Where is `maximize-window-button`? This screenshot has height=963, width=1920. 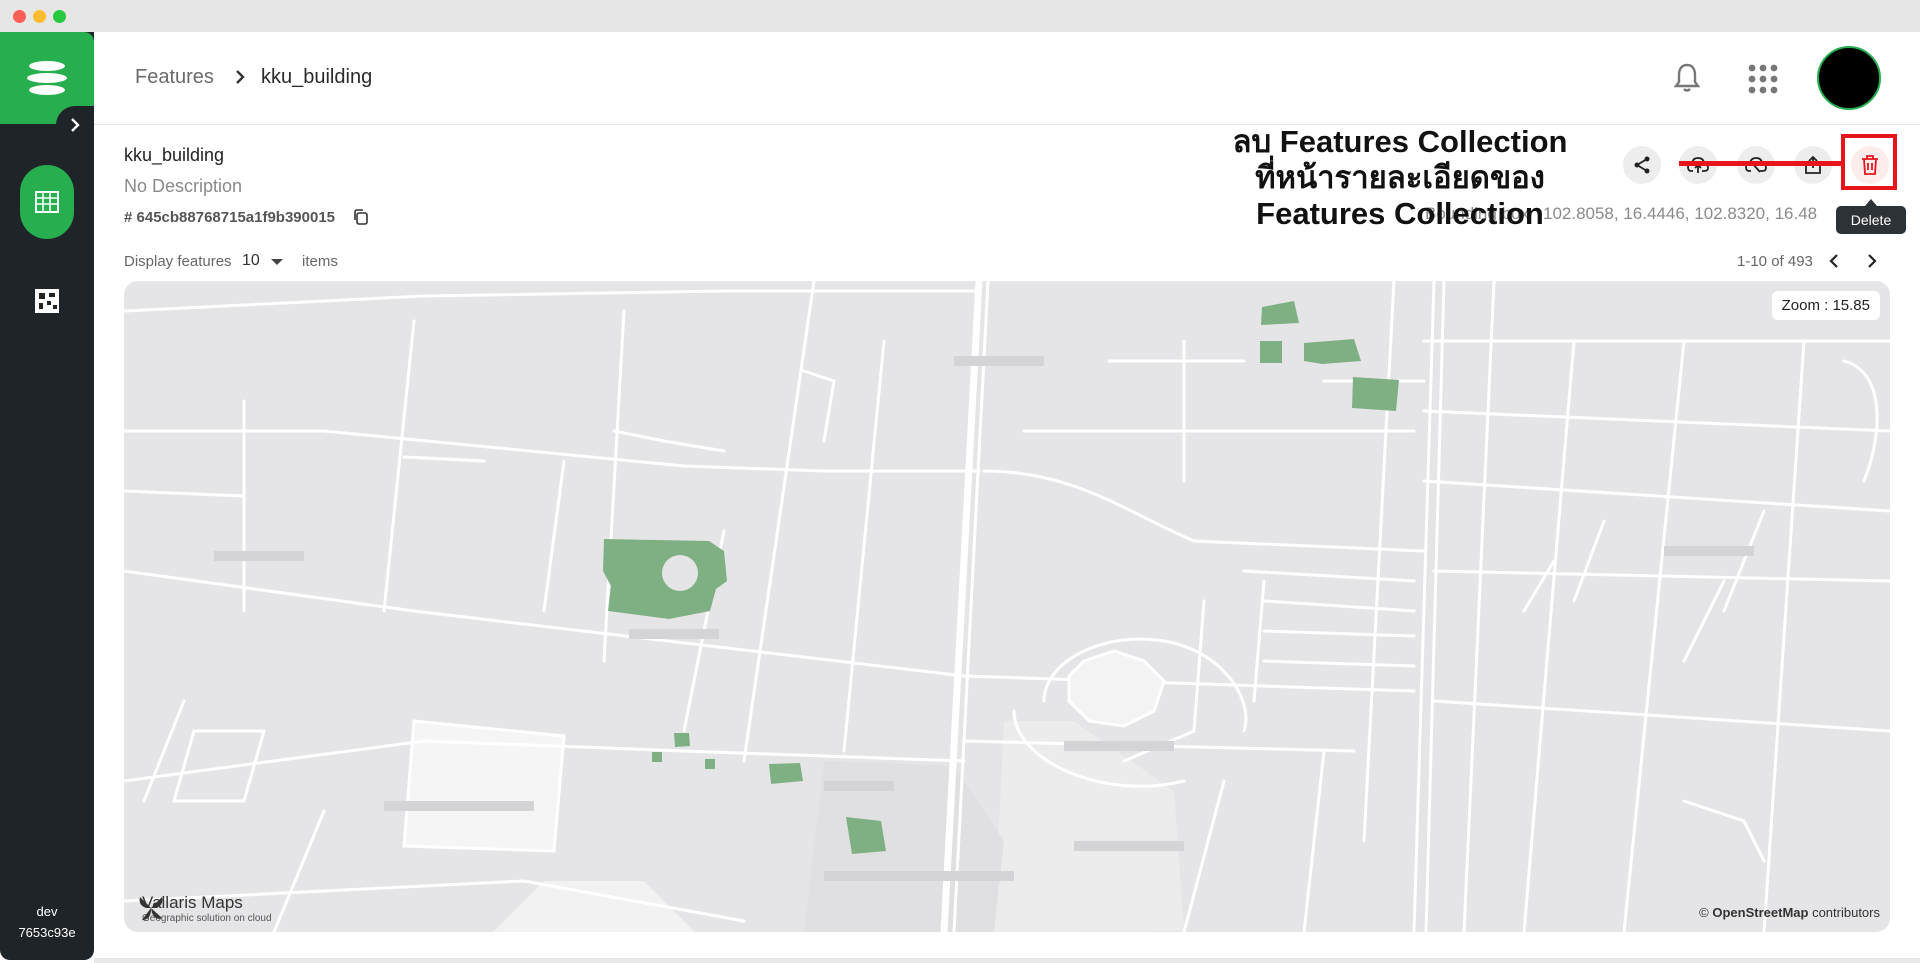
maximize-window-button is located at coordinates (59, 16).